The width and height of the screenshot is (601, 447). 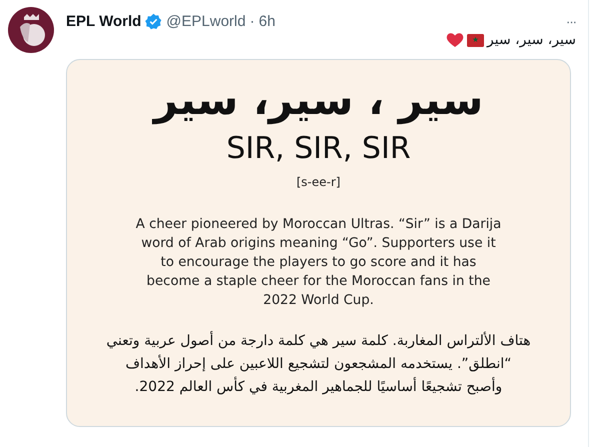 I want to click on more-button: ···, so click(x=571, y=21).